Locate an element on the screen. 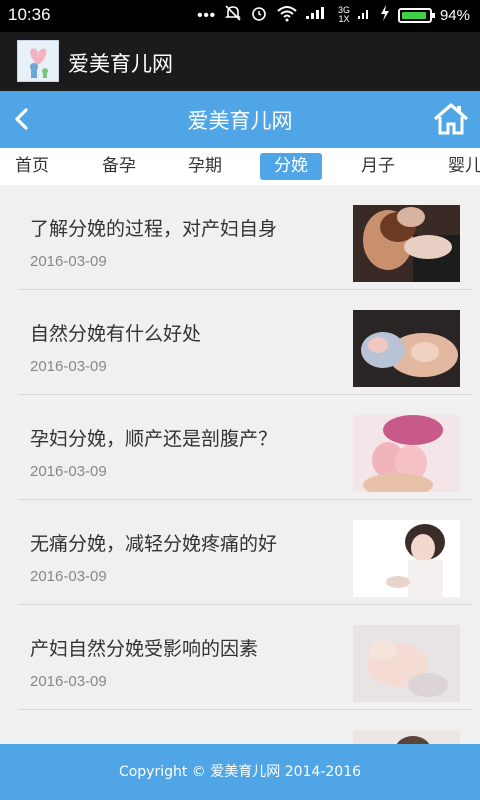  tab-confinement: 月子 is located at coordinates (378, 166).